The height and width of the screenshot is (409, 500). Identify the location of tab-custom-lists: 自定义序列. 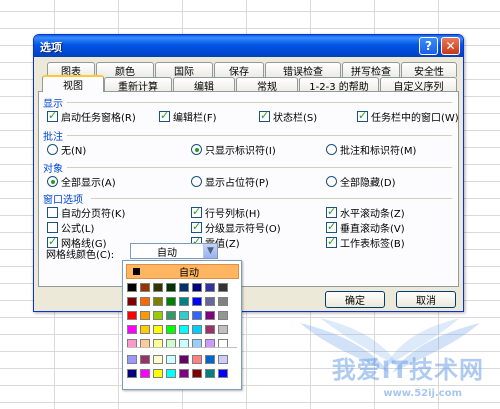
(418, 85).